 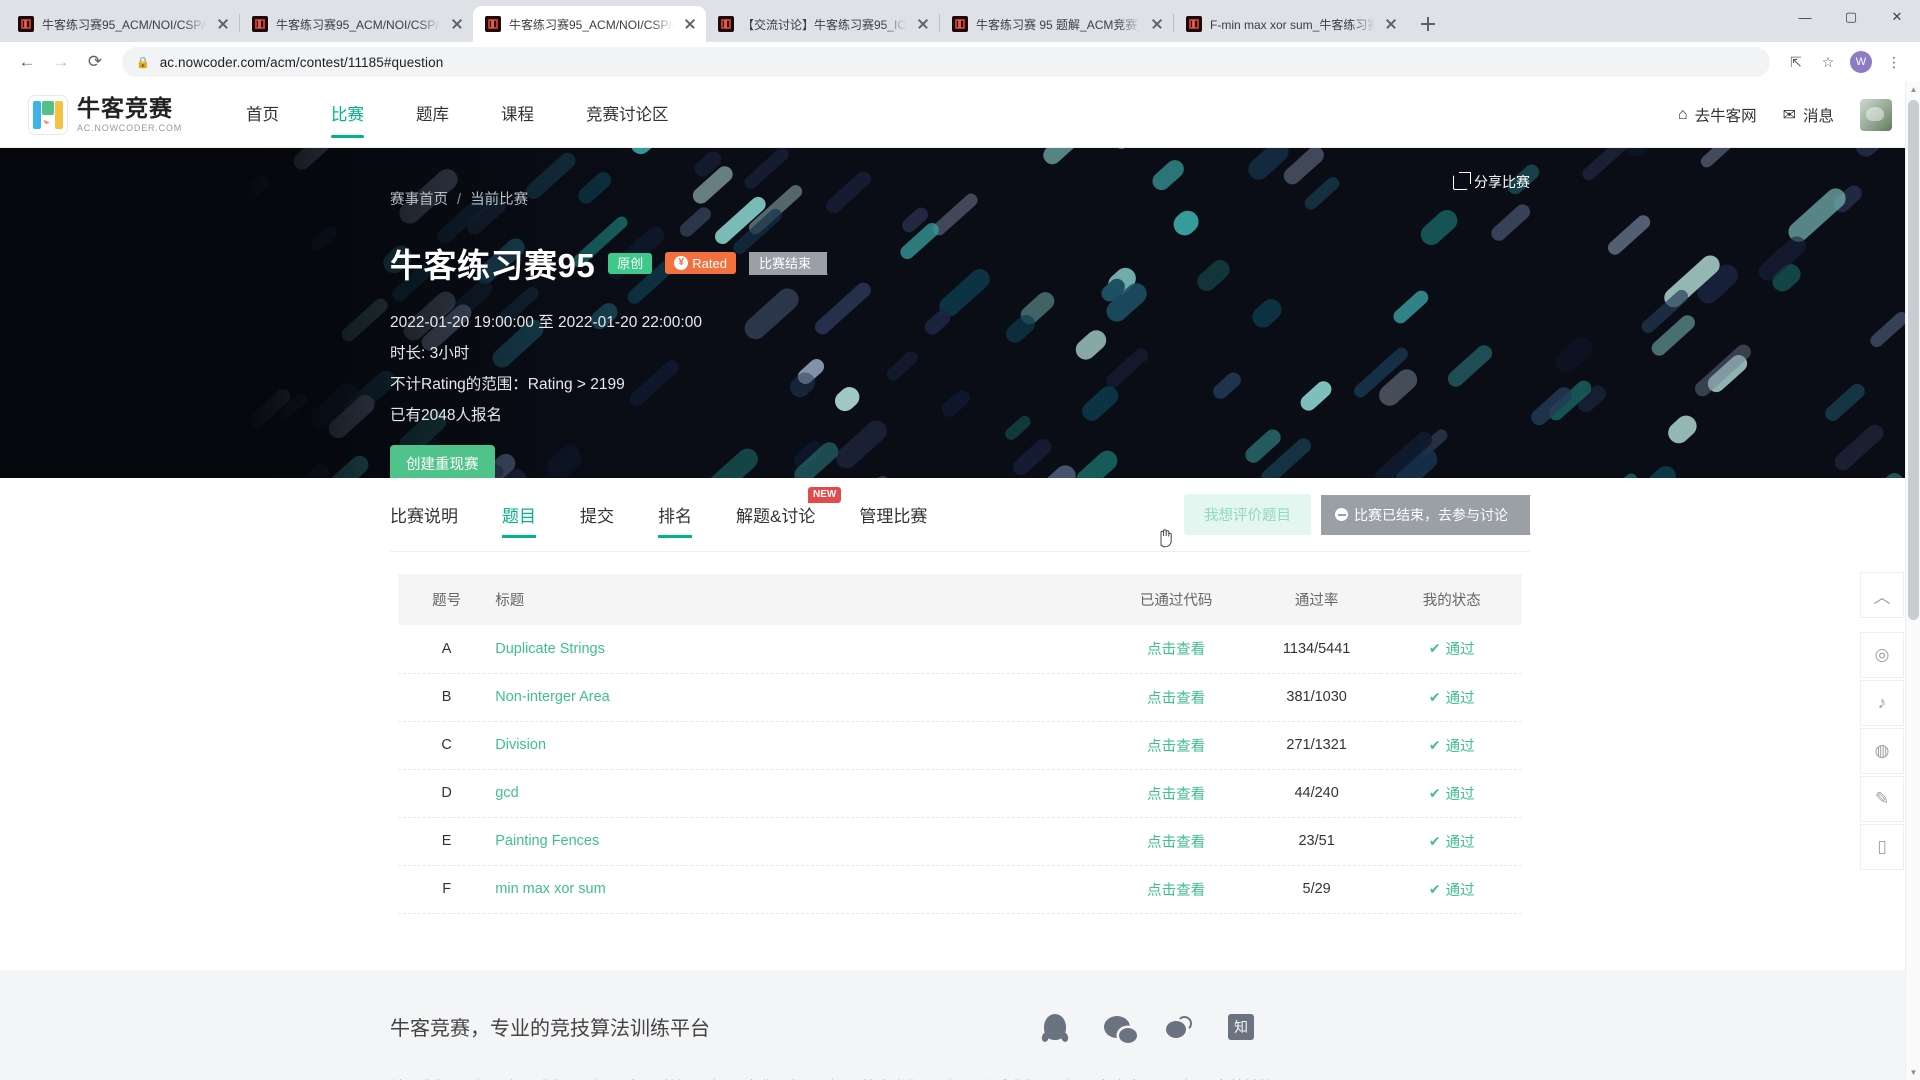 I want to click on th-pass-rate: 通过率, so click(x=1316, y=599).